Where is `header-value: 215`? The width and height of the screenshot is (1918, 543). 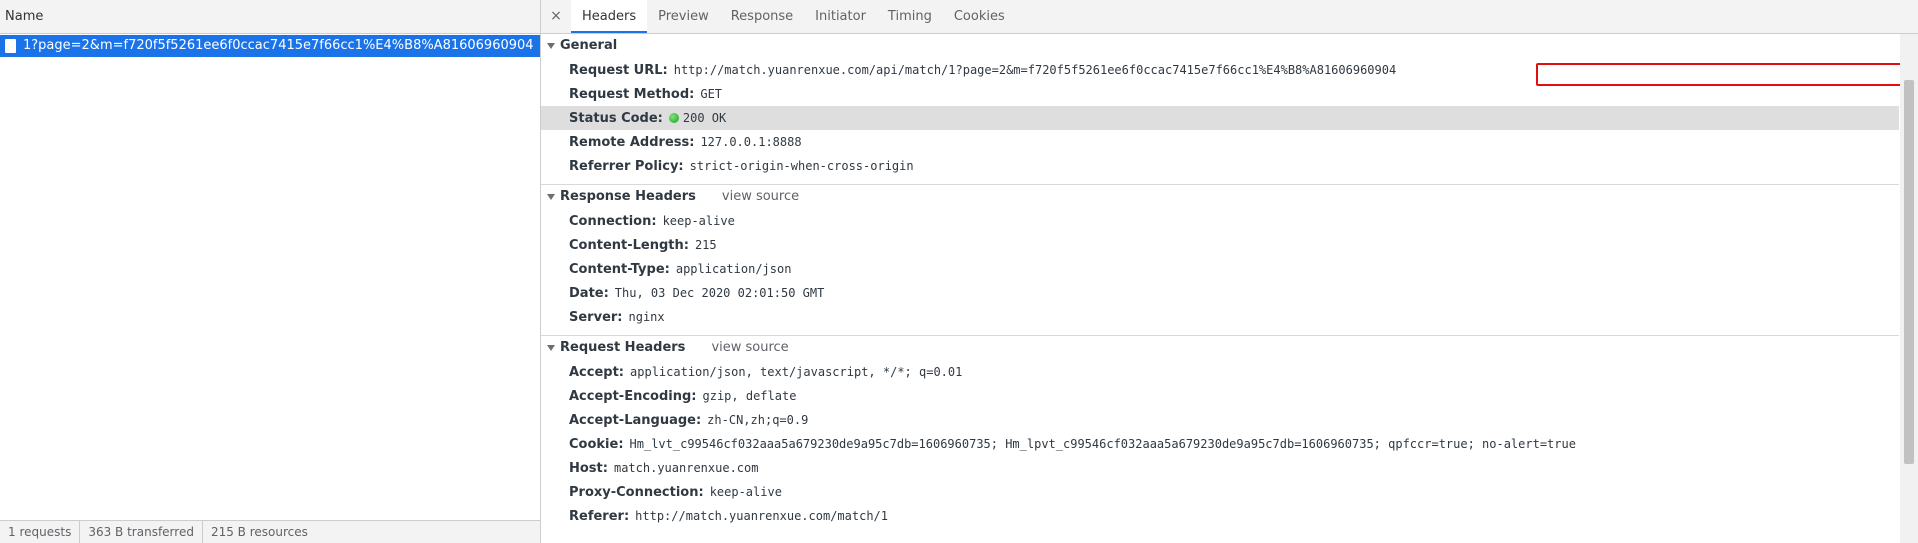 header-value: 215 is located at coordinates (705, 245).